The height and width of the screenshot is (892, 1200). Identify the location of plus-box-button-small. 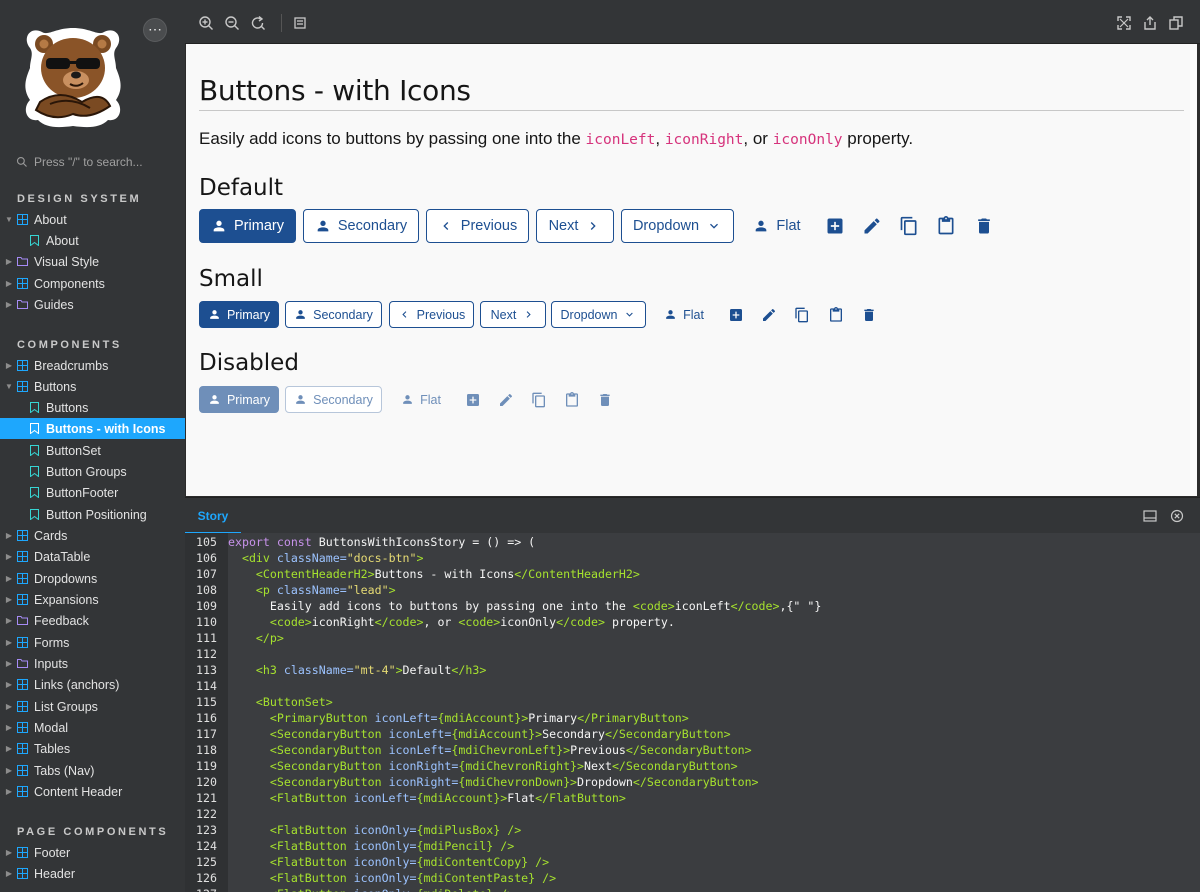
(736, 314).